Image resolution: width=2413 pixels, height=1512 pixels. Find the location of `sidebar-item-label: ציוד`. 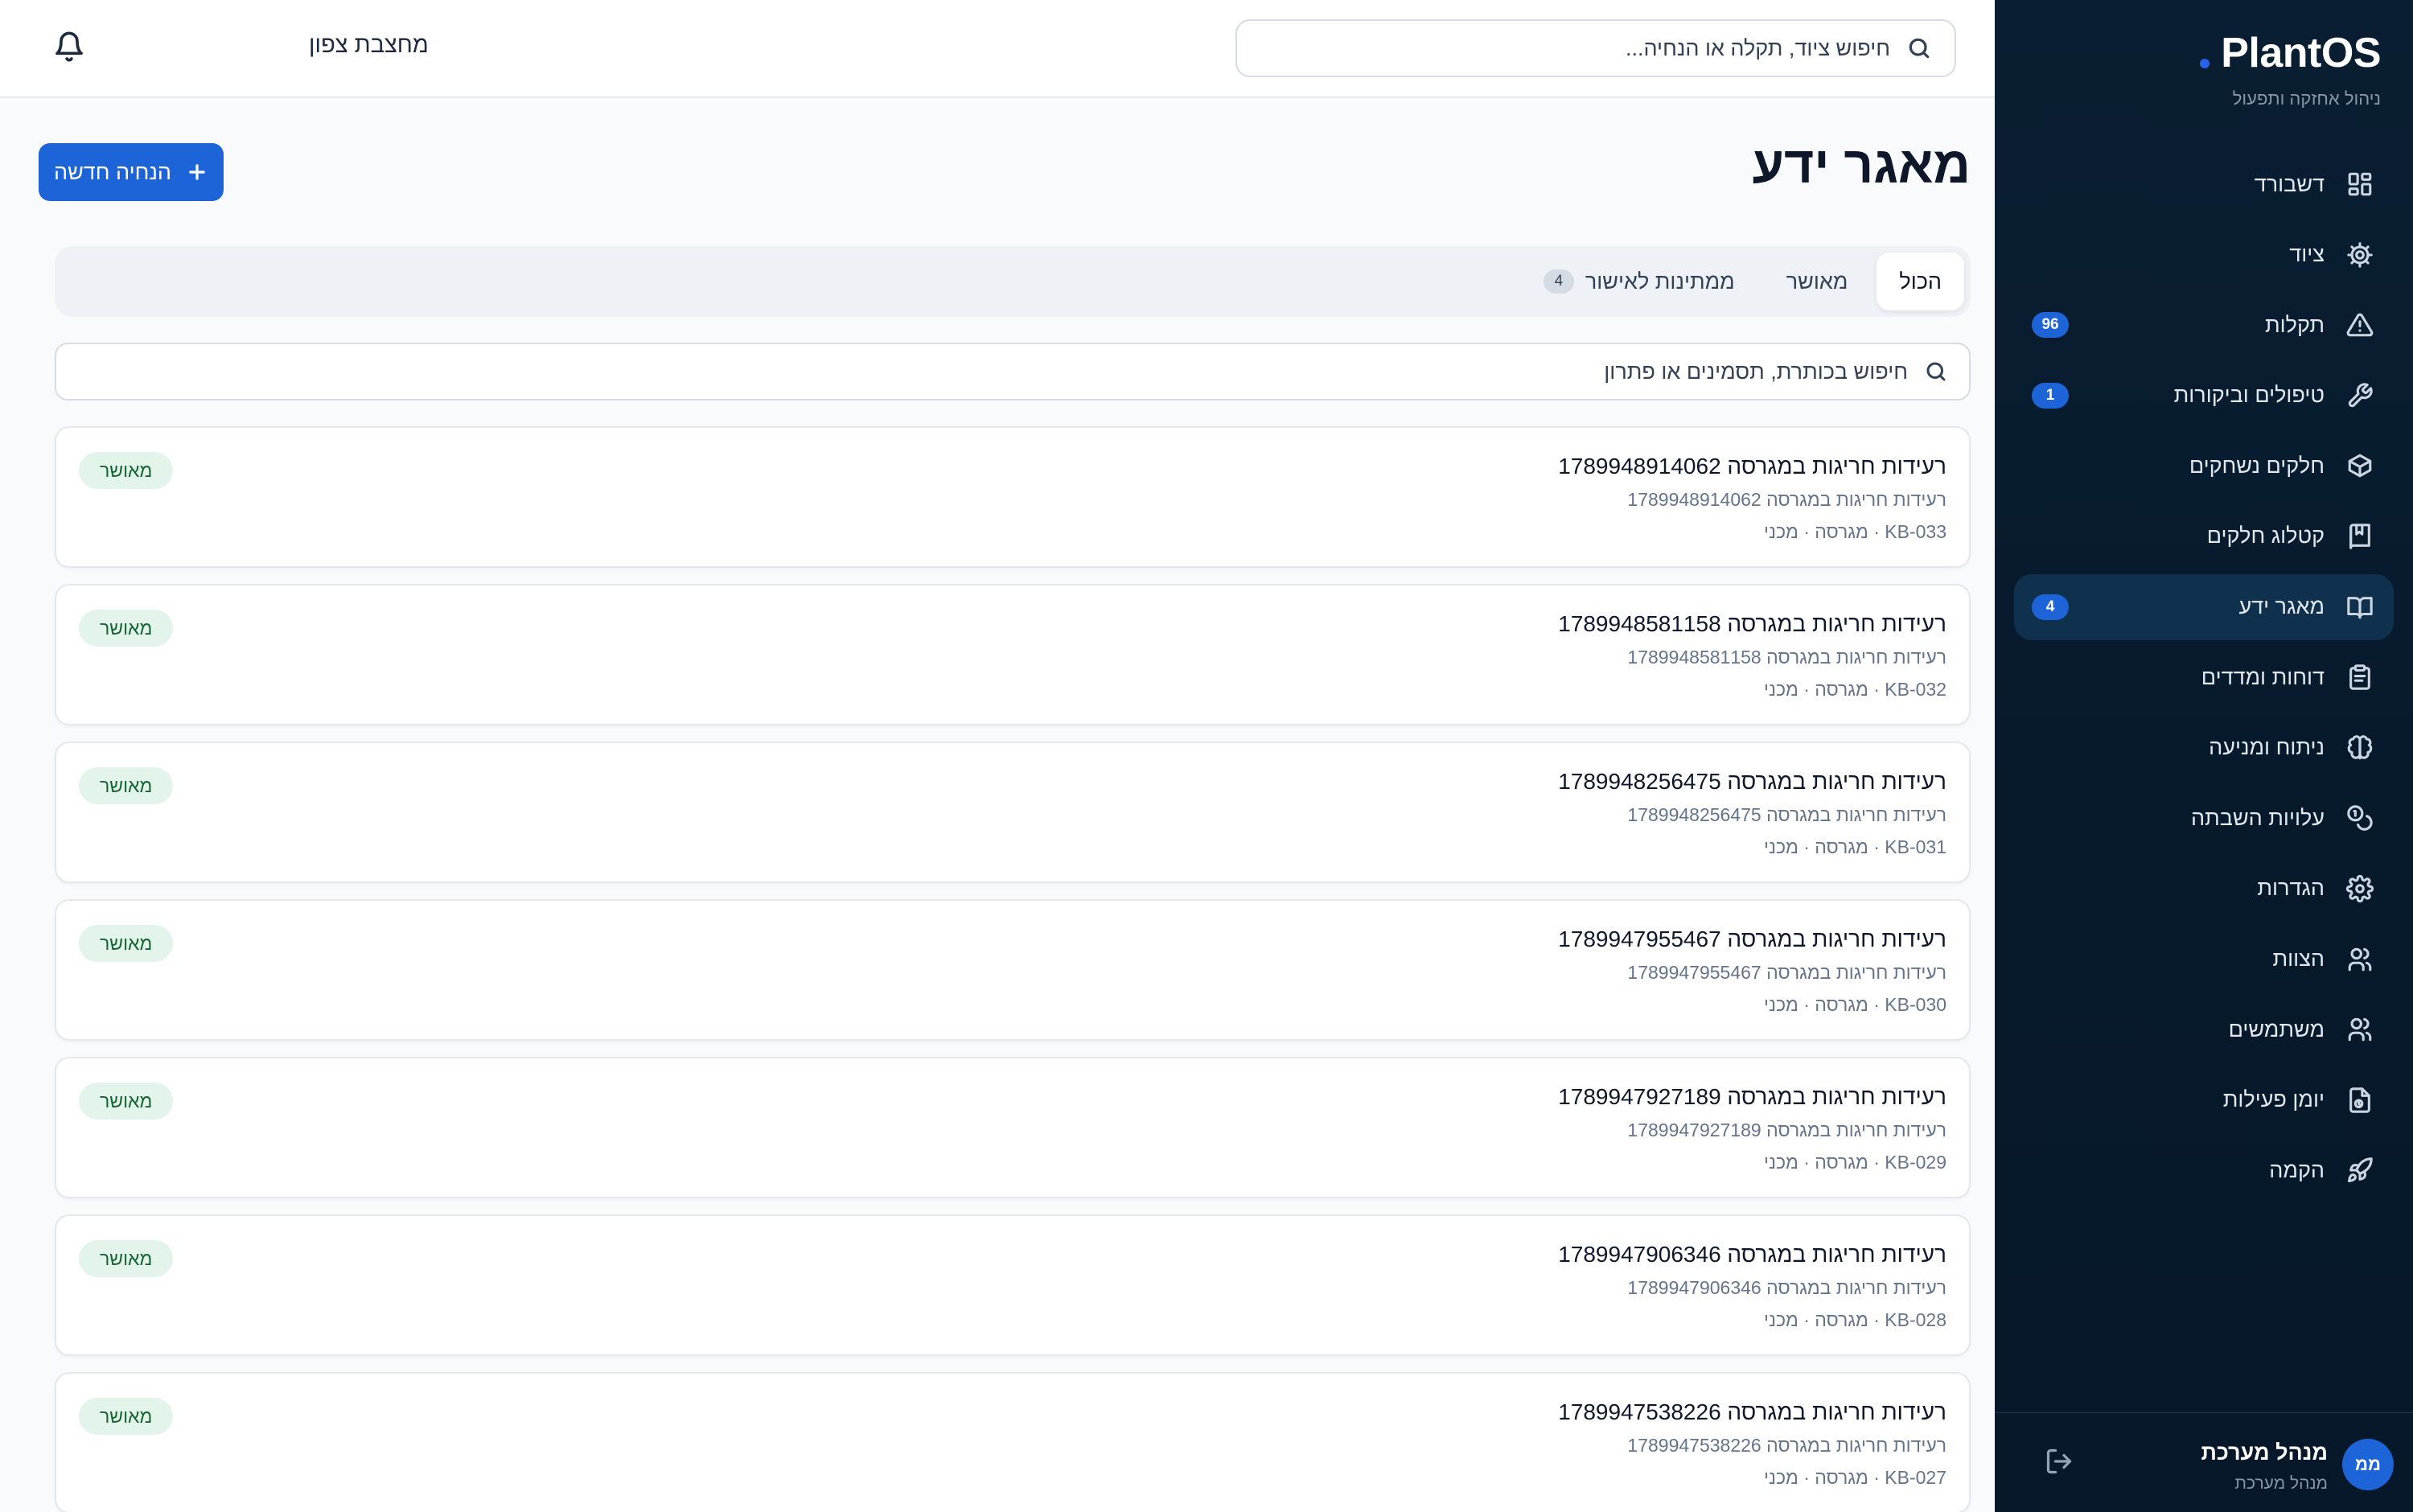

sidebar-item-label: ציוד is located at coordinates (2307, 255).